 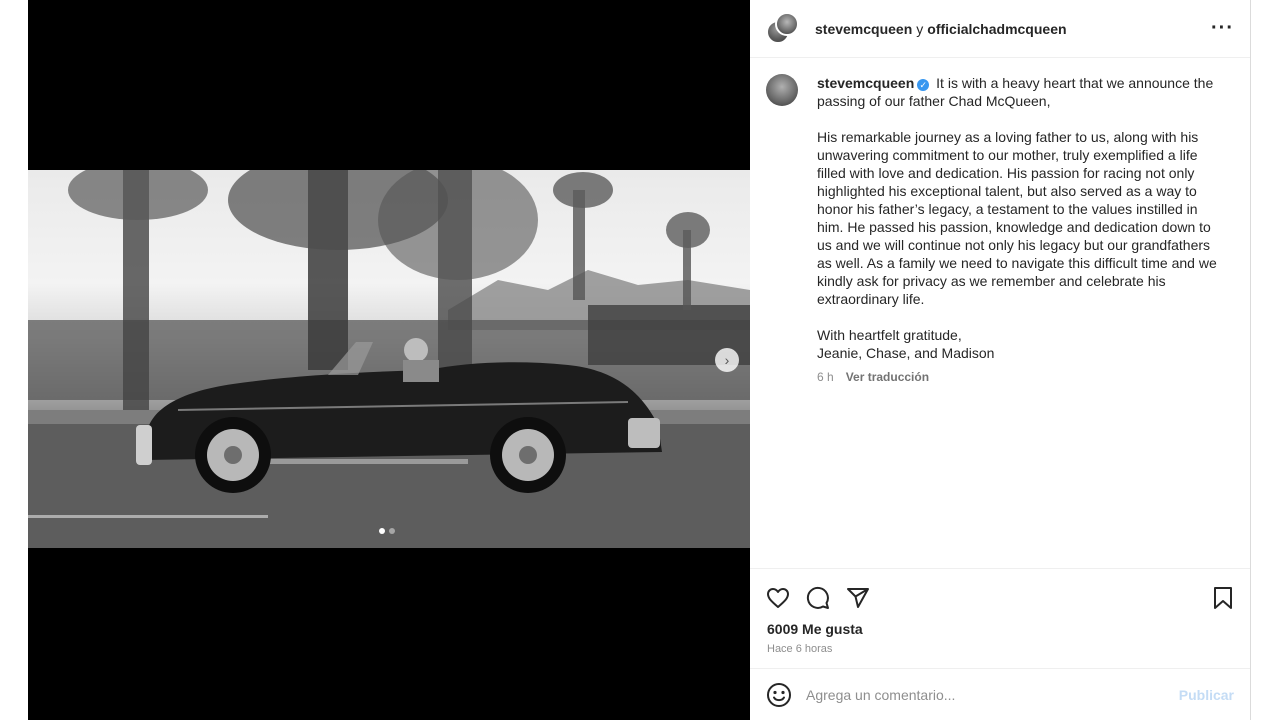 I want to click on header-conjunction: y, so click(x=920, y=28).